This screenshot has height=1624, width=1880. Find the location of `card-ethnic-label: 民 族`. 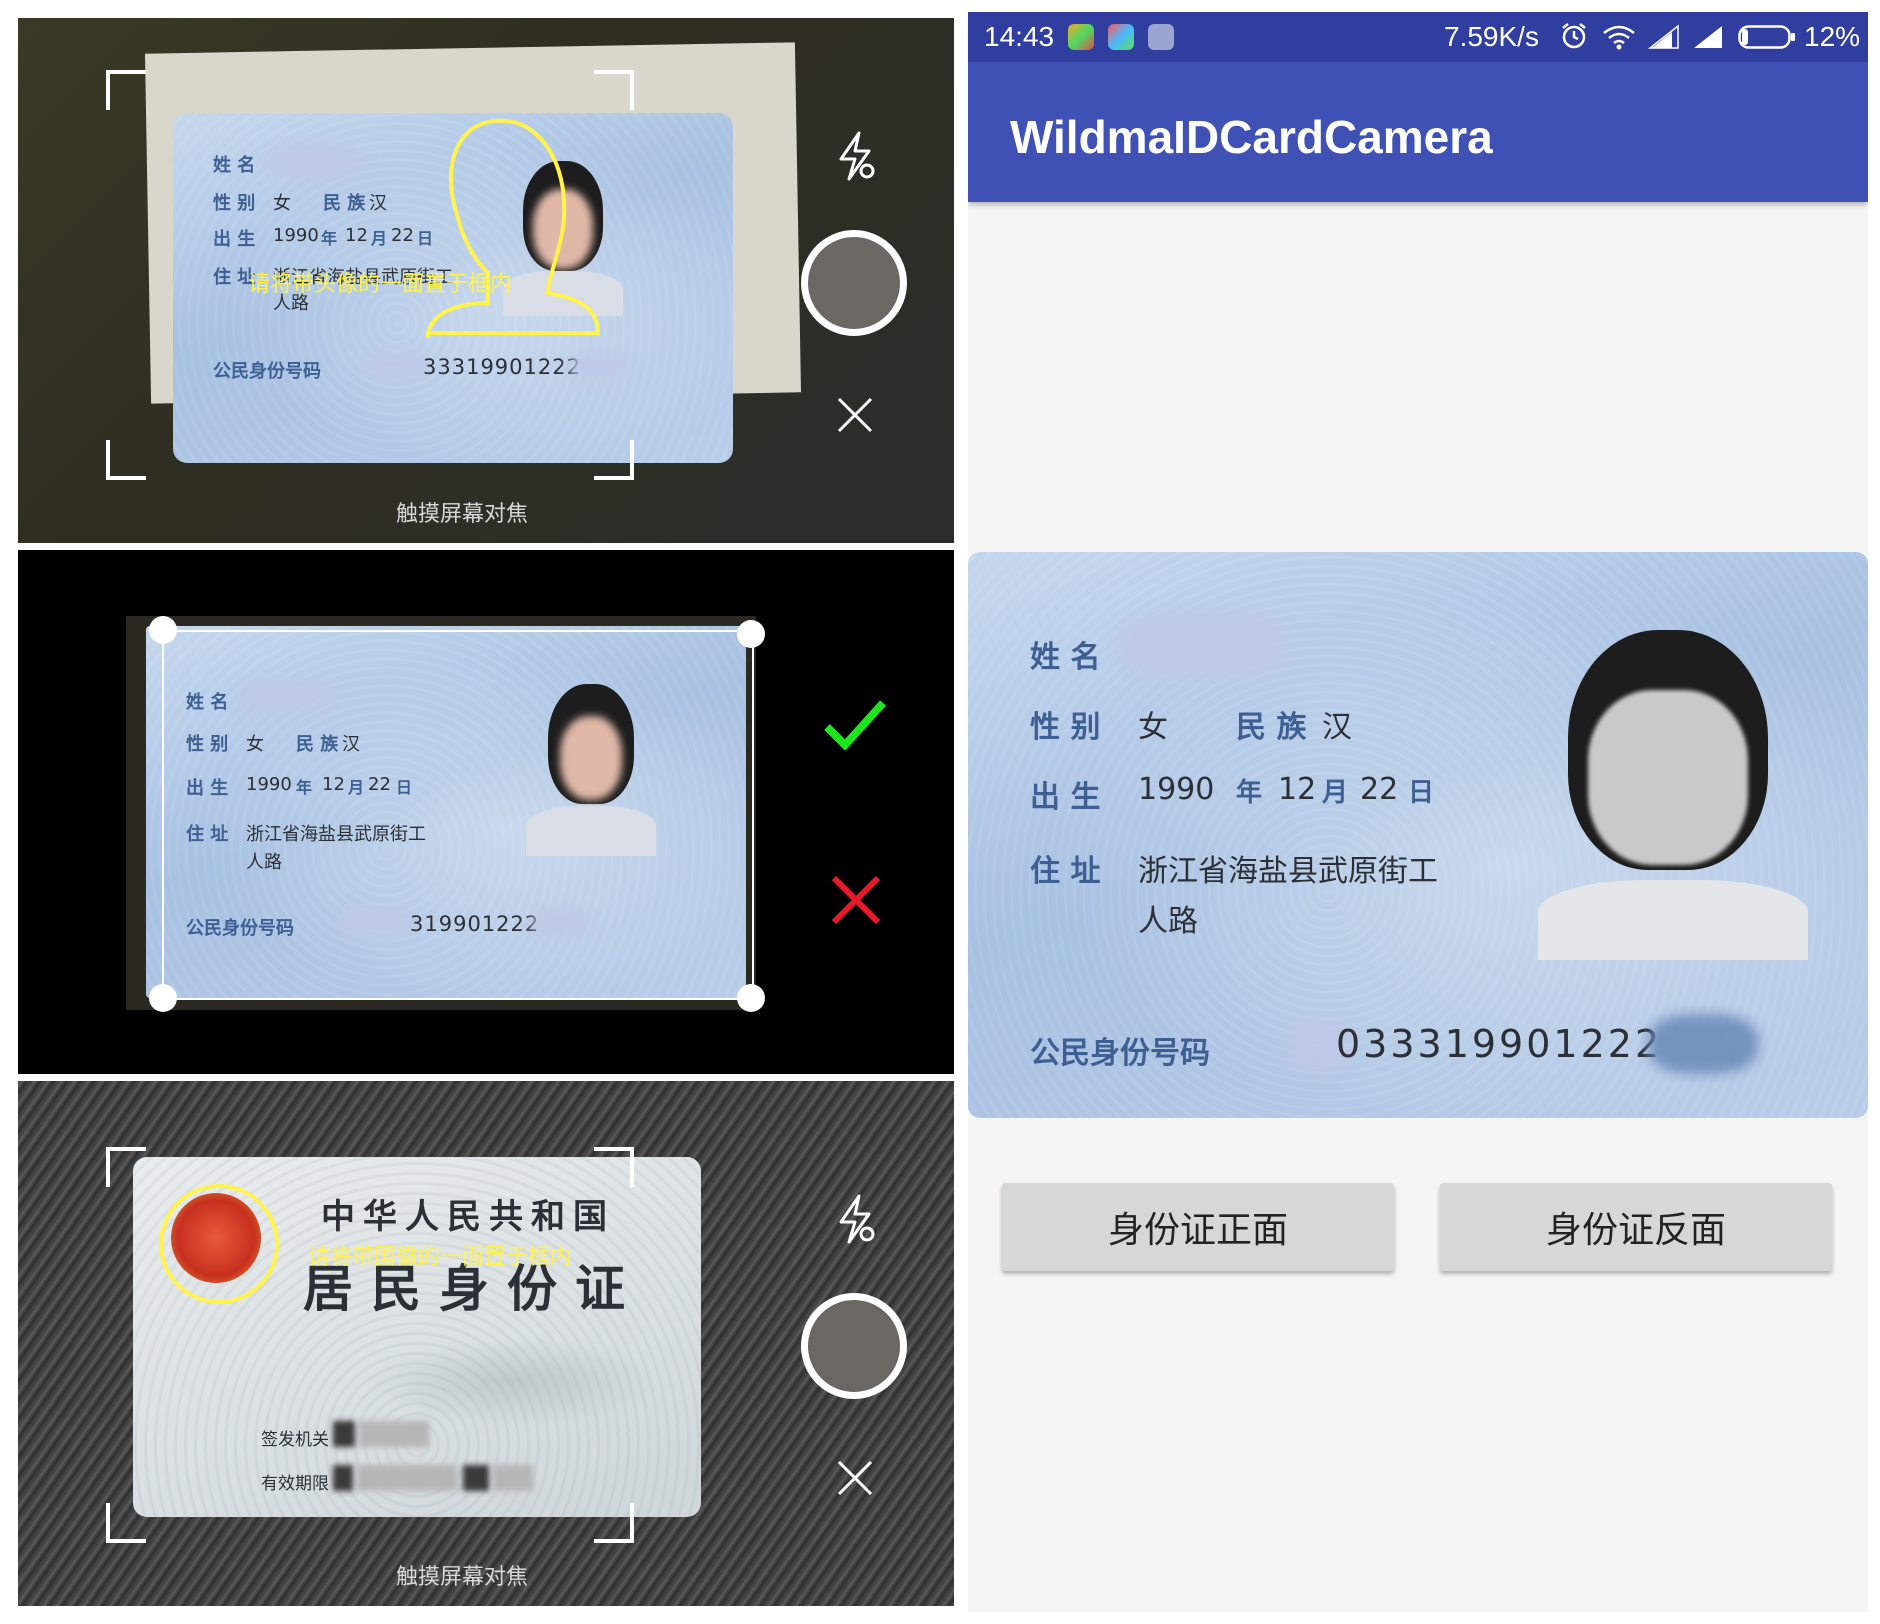

card-ethnic-label: 民 族 is located at coordinates (344, 203).